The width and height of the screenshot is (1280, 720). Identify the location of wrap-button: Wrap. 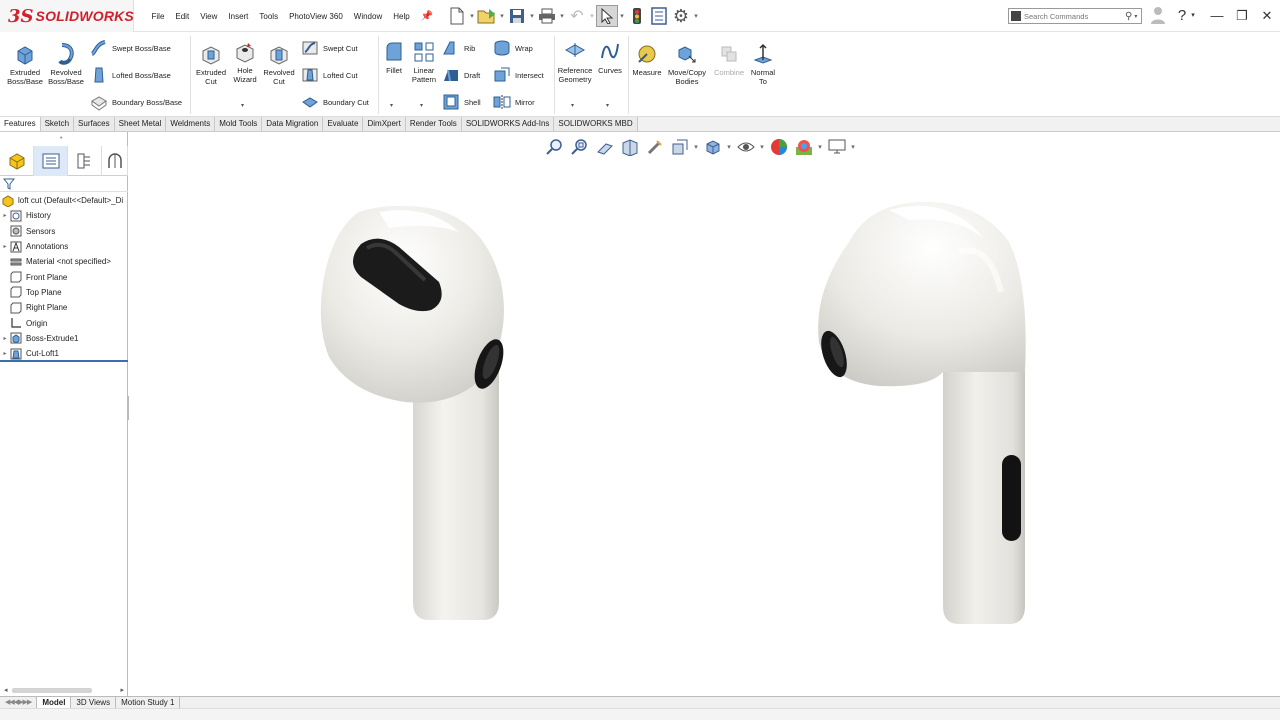
(513, 48).